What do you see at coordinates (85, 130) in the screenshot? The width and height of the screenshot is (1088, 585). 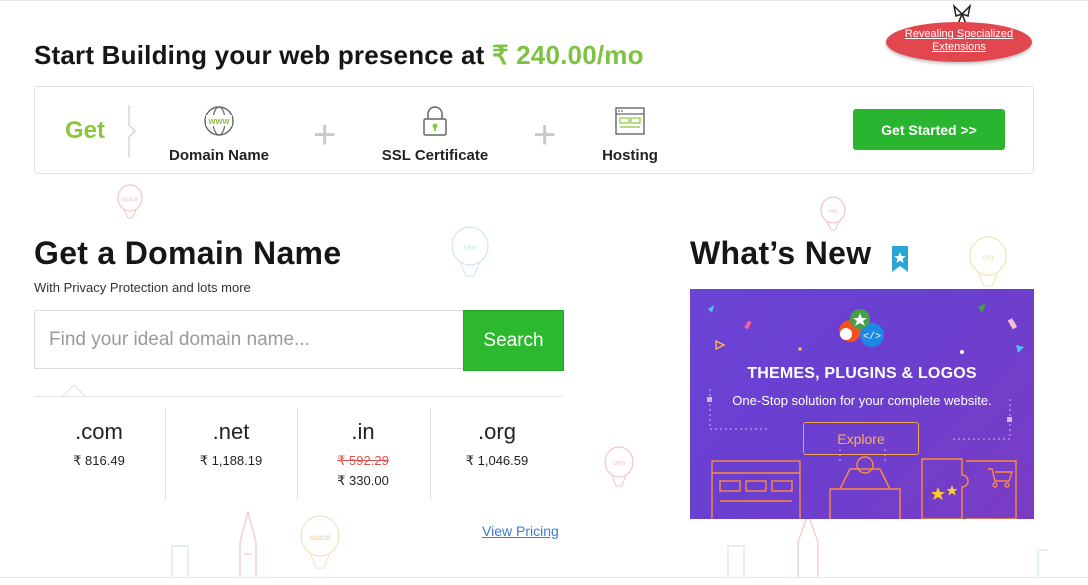 I see `get-label: Get` at bounding box center [85, 130].